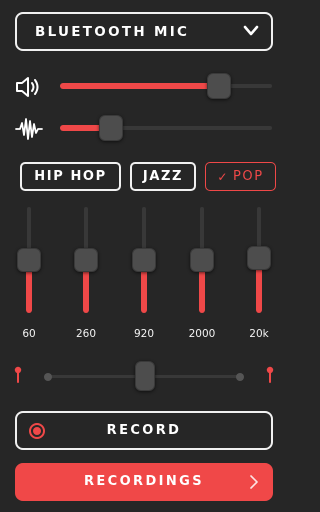 This screenshot has width=320, height=512. Describe the element at coordinates (144, 334) in the screenshot. I see `eq-freq-label: 920` at that location.